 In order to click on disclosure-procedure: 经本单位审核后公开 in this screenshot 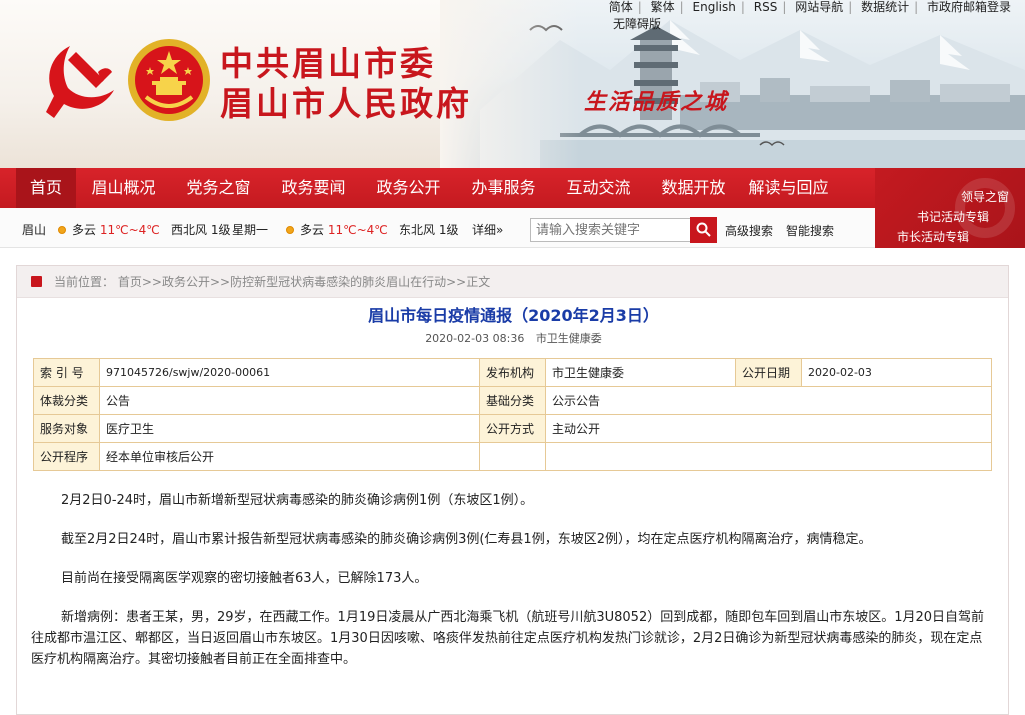, I will do `click(289, 456)`.